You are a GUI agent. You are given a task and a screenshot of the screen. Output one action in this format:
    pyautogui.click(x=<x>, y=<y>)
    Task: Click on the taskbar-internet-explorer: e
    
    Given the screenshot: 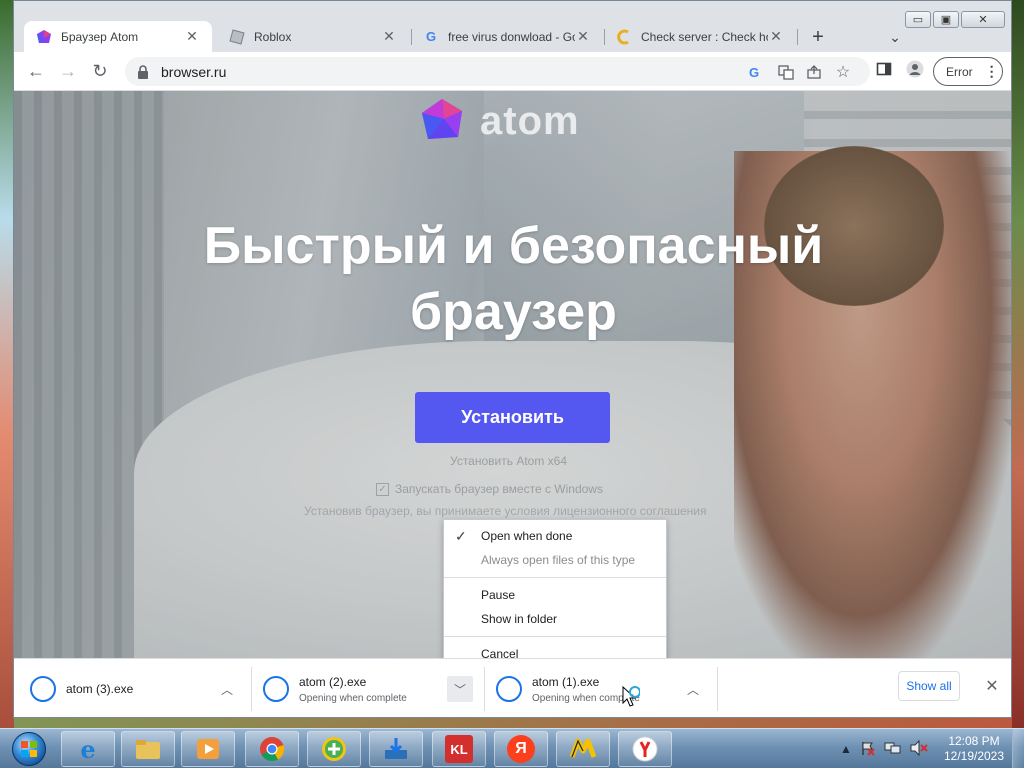 What is the action you would take?
    pyautogui.click(x=88, y=749)
    